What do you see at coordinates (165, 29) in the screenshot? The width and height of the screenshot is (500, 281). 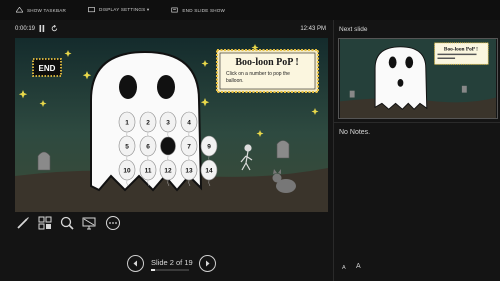 I see `timer-bar: 0:00:19 12:43 PM` at bounding box center [165, 29].